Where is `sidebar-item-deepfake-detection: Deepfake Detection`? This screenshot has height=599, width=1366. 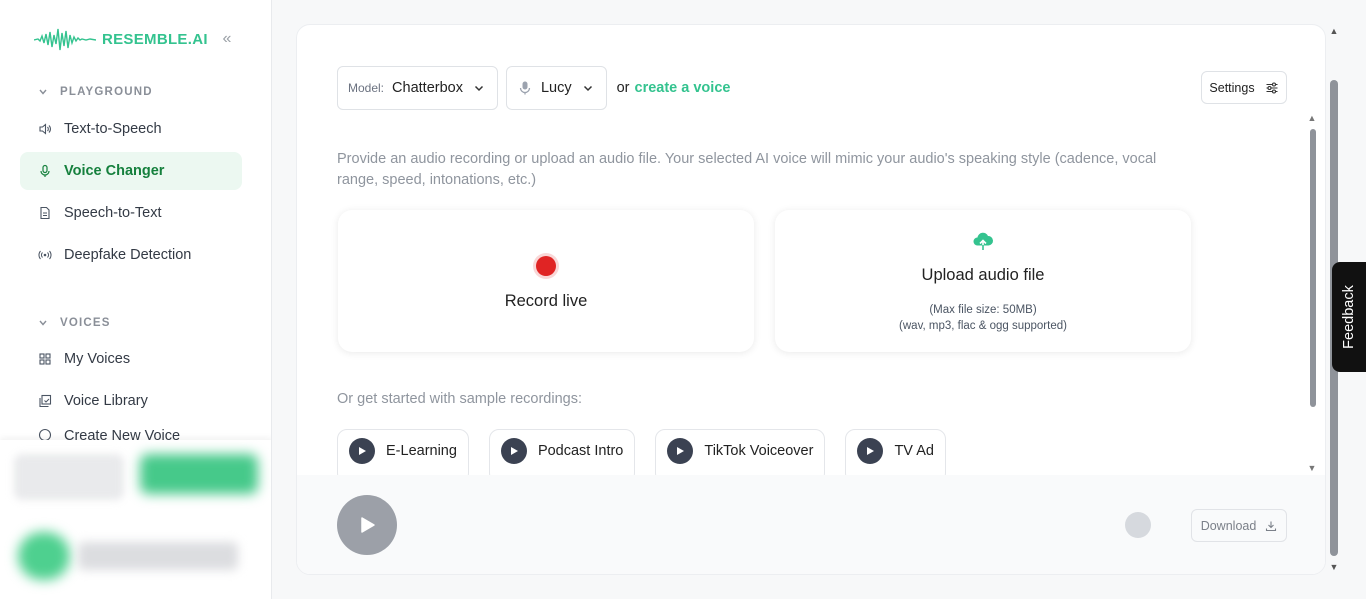 sidebar-item-deepfake-detection: Deepfake Detection is located at coordinates (131, 255).